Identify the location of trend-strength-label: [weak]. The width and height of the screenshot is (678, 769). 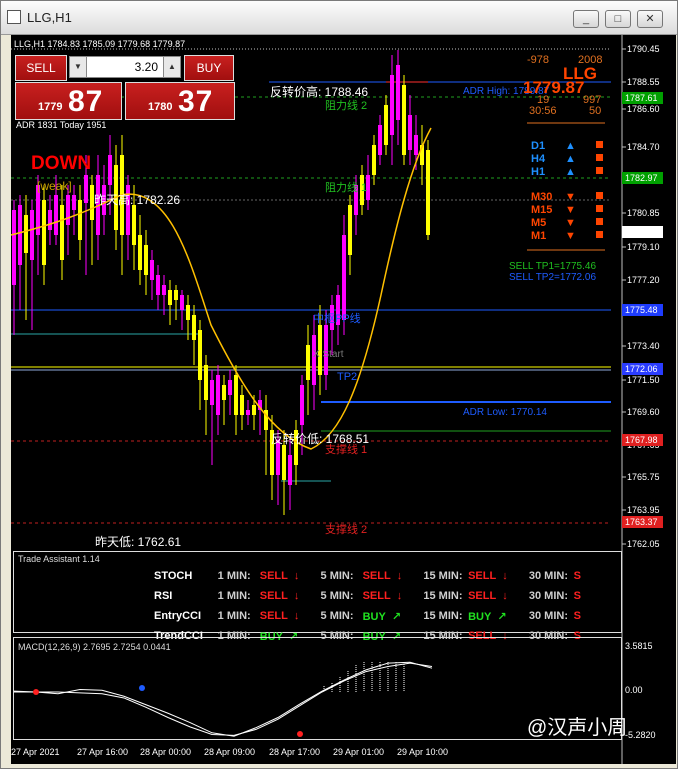
(54, 186).